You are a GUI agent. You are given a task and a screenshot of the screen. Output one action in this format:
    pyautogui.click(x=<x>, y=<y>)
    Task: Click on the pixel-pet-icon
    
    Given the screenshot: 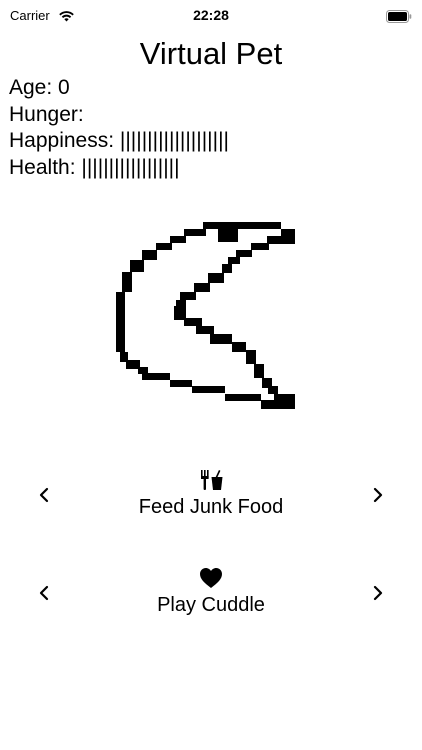 What is the action you would take?
    pyautogui.click(x=205, y=315)
    